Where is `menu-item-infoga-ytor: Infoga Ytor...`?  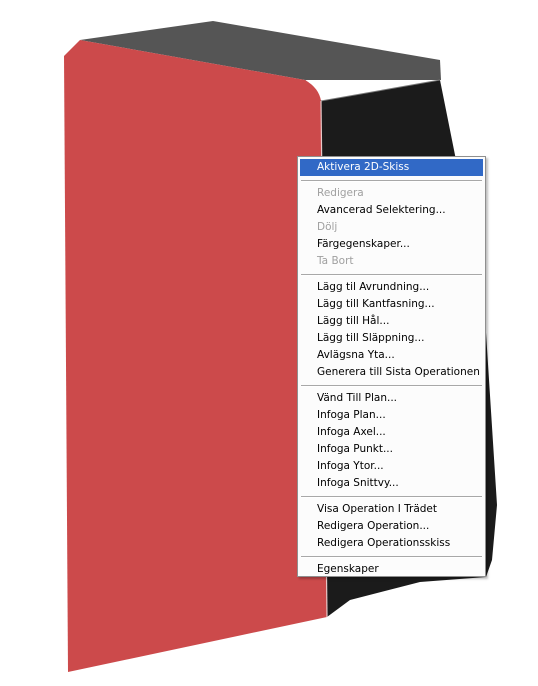 menu-item-infoga-ytor: Infoga Ytor... is located at coordinates (391, 466).